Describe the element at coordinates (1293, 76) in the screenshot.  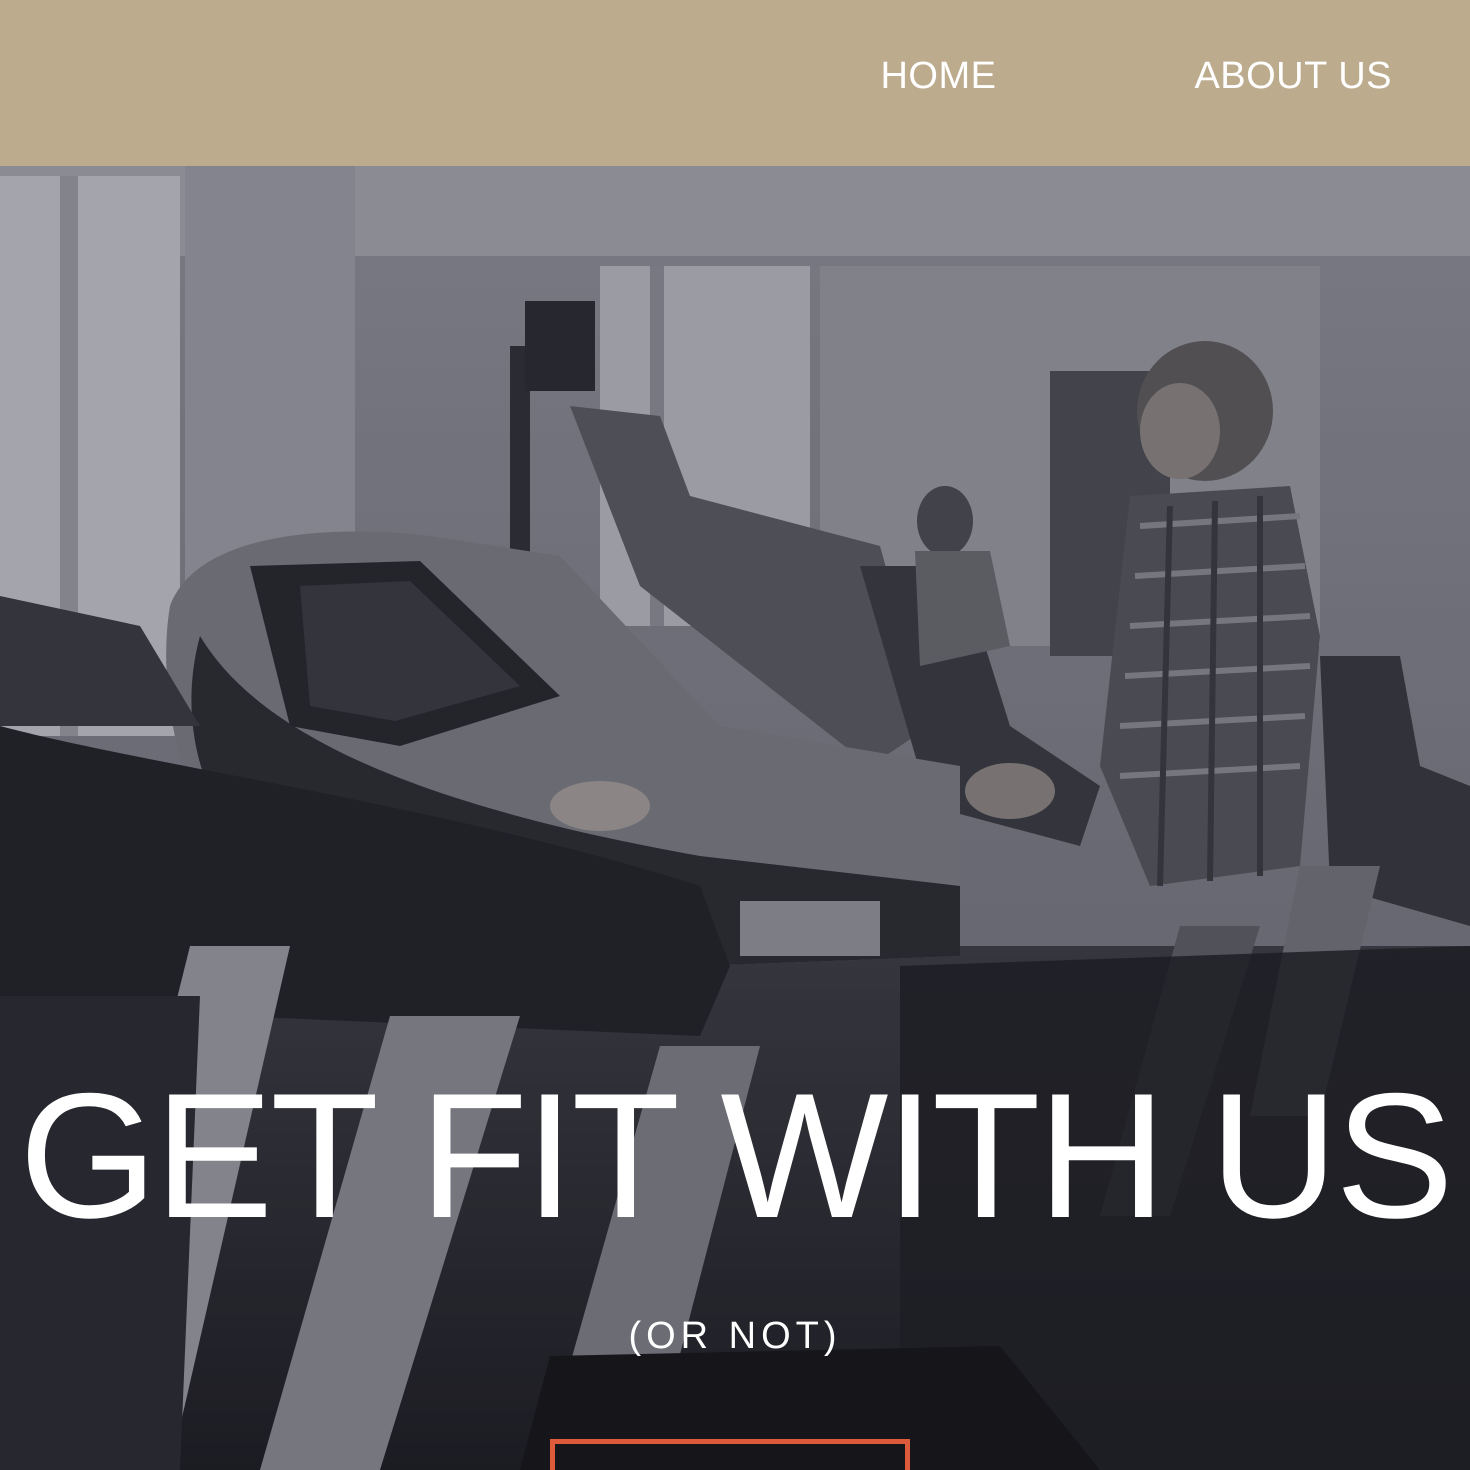
I see `nav-about-us-link: ABOUT US` at that location.